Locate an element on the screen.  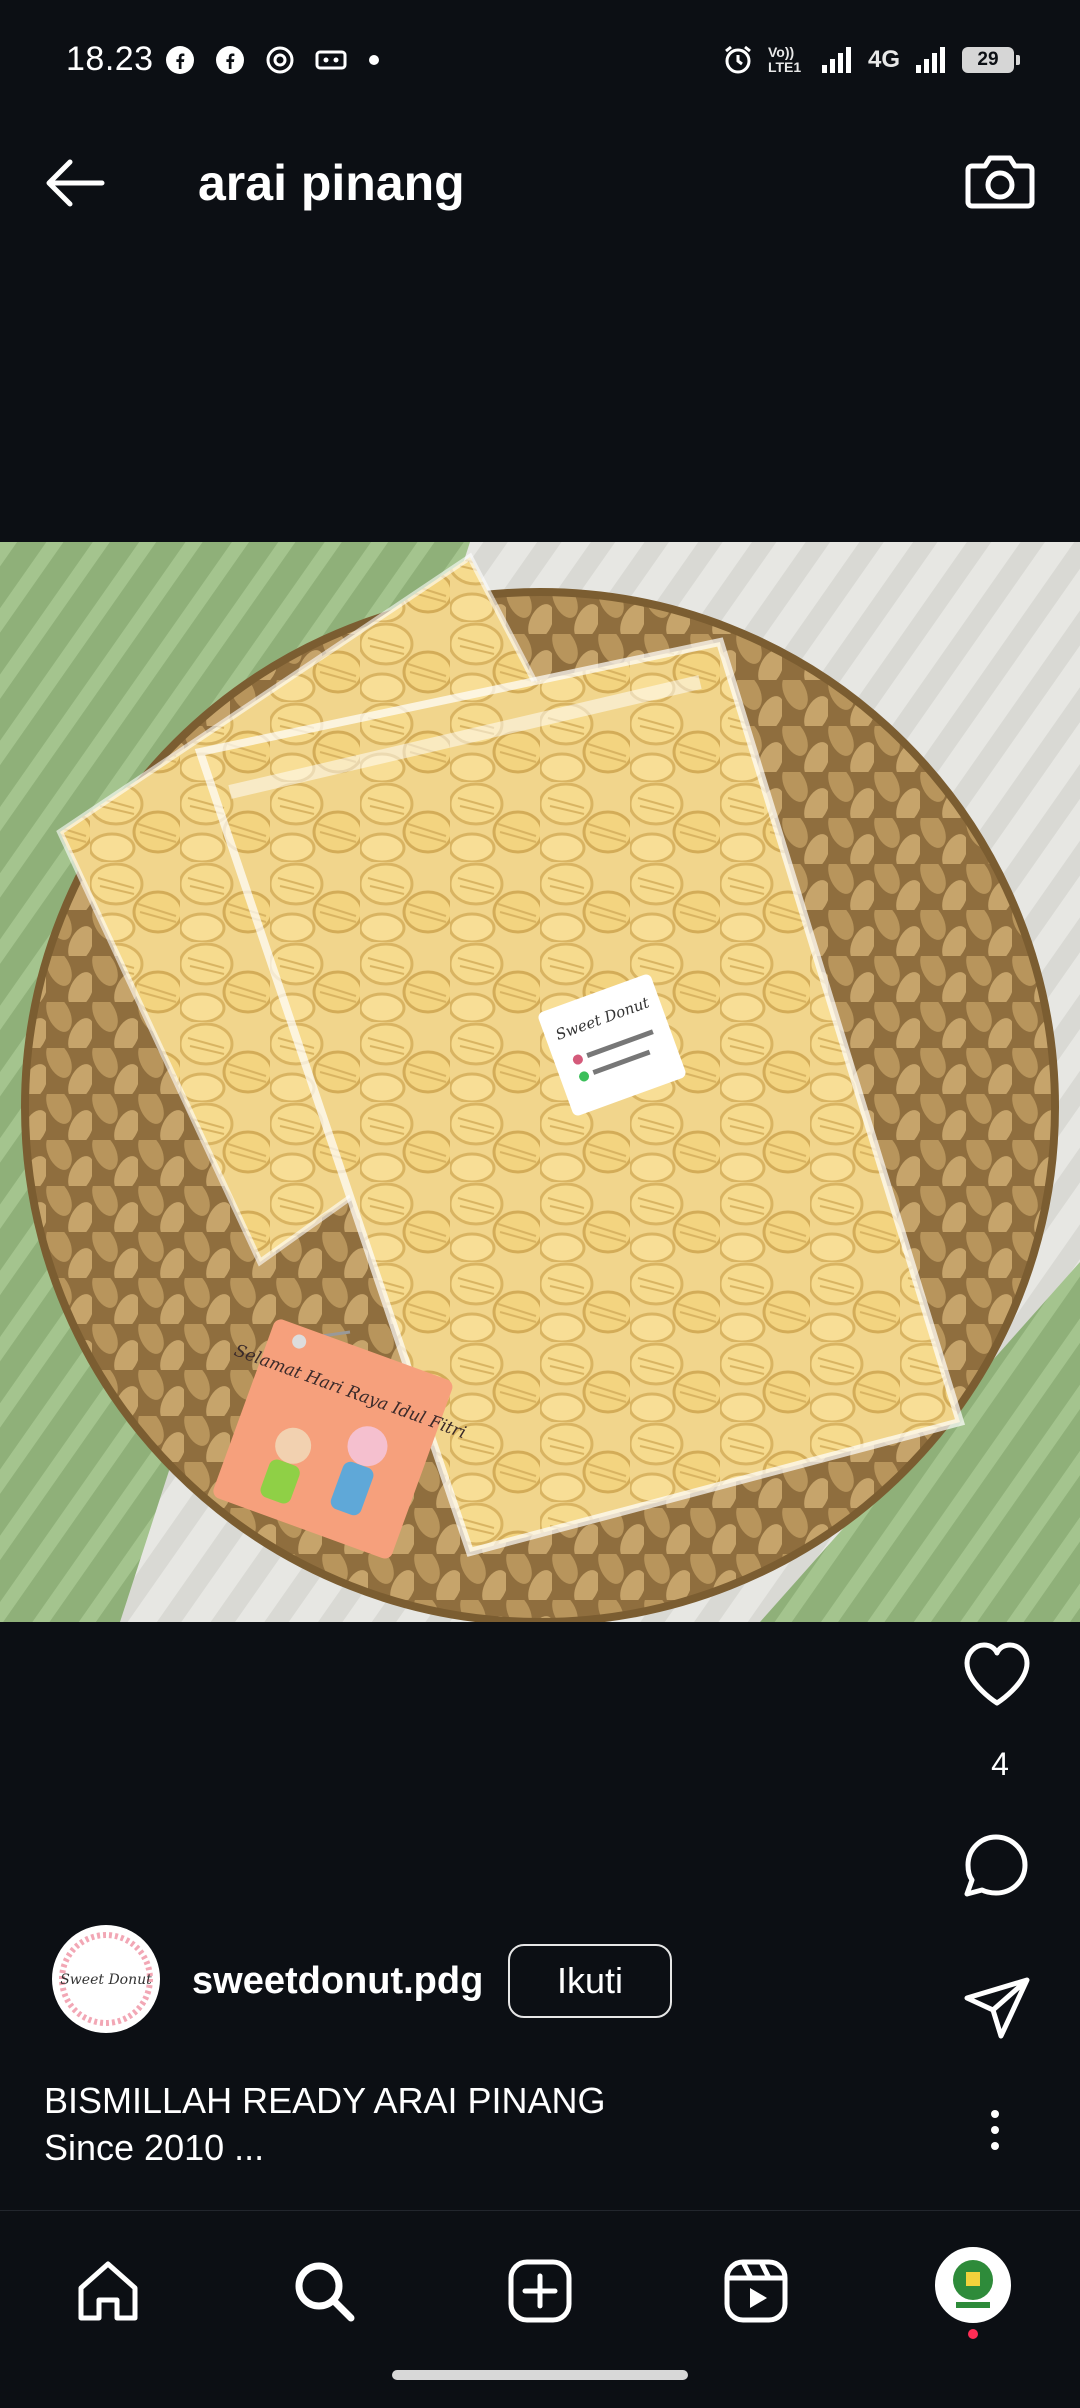
status-time: 18.23 is located at coordinates (110, 59).